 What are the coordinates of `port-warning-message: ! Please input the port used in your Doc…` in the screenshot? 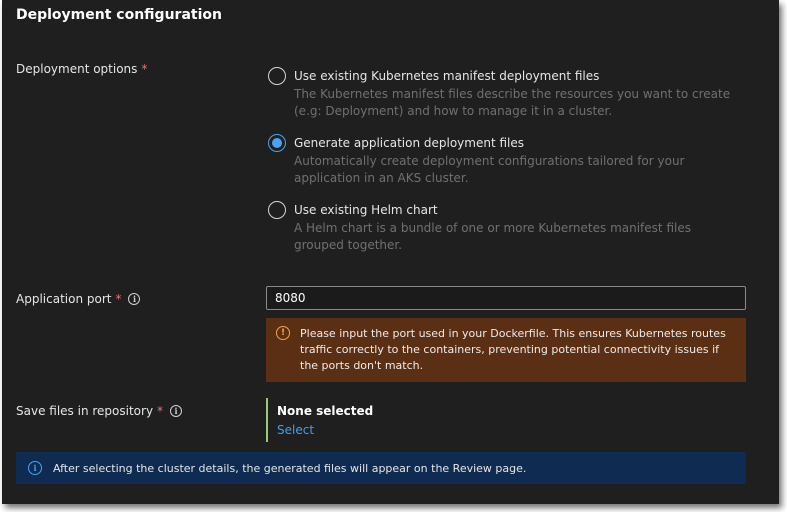 It's located at (506, 350).